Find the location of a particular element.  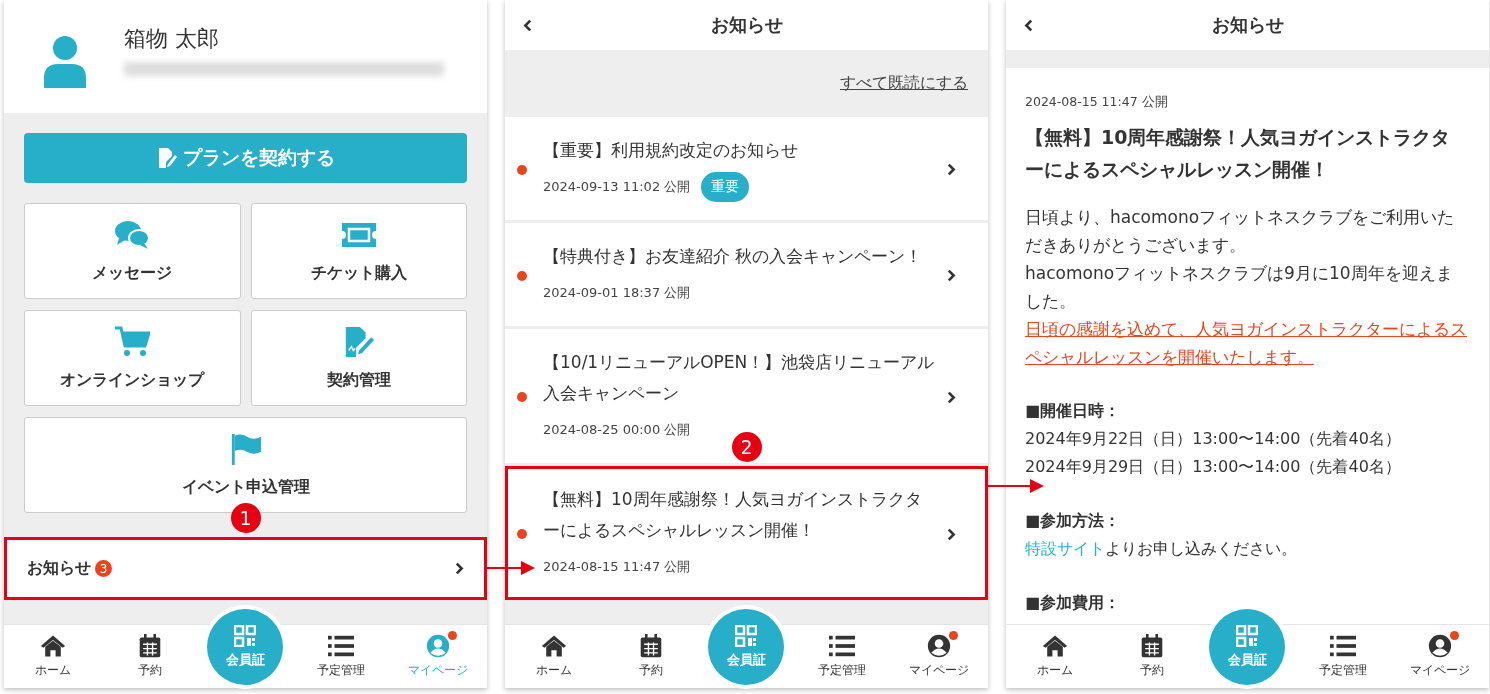

highlighted-link-text: 日頃の感謝を込めて、人気ヨガインストラクターによるスペシャルレッスンを開催いたします。 is located at coordinates (1247, 343).